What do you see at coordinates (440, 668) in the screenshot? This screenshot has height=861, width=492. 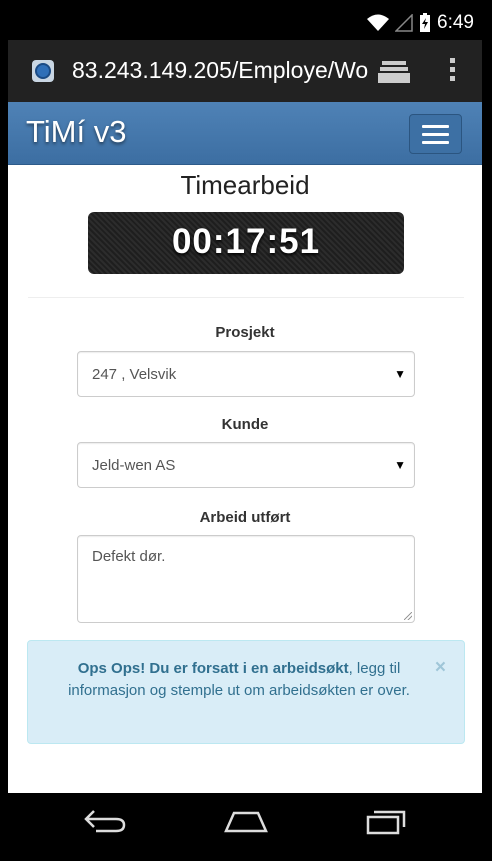 I see `close-icon: ×` at bounding box center [440, 668].